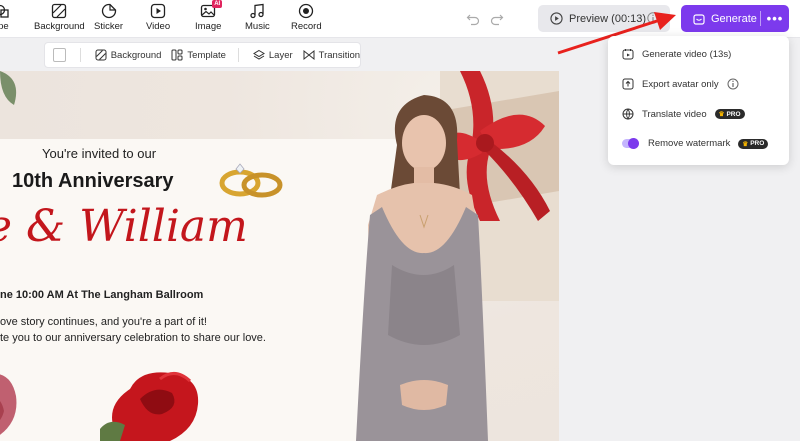  I want to click on rings-icon, so click(251, 180).